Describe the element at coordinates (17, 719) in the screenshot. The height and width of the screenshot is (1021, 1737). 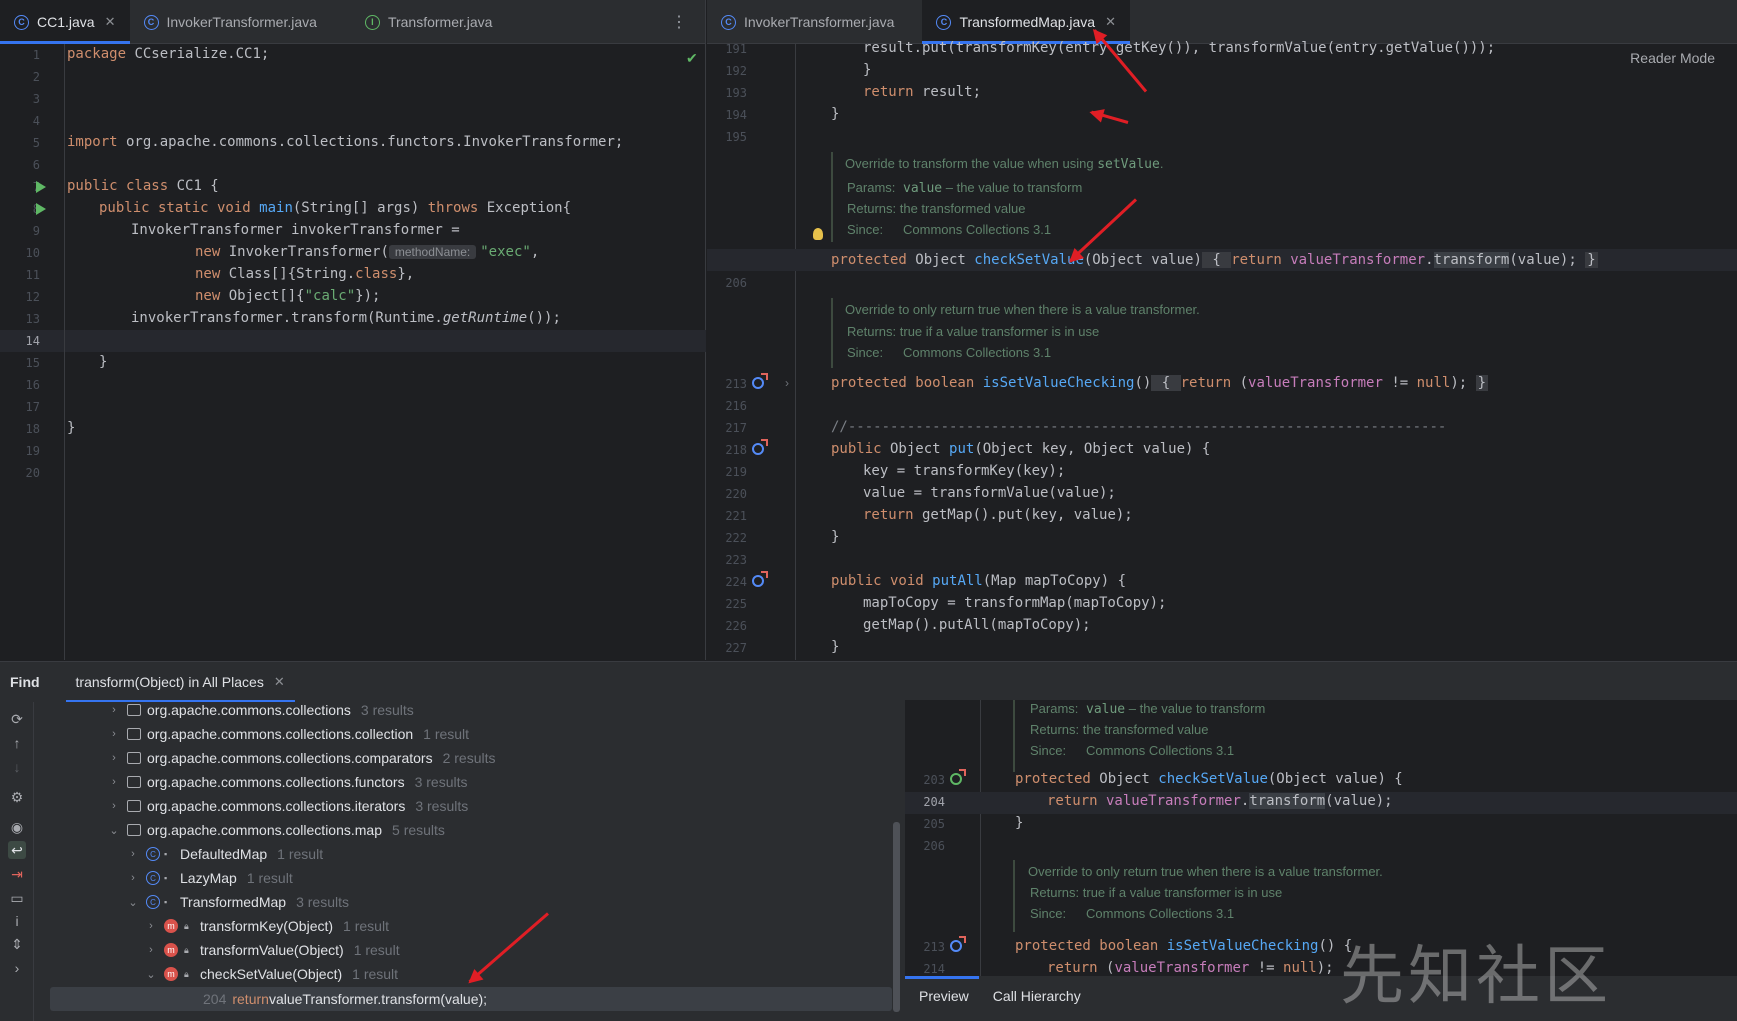
I see `rerun-icon: ⟳` at that location.